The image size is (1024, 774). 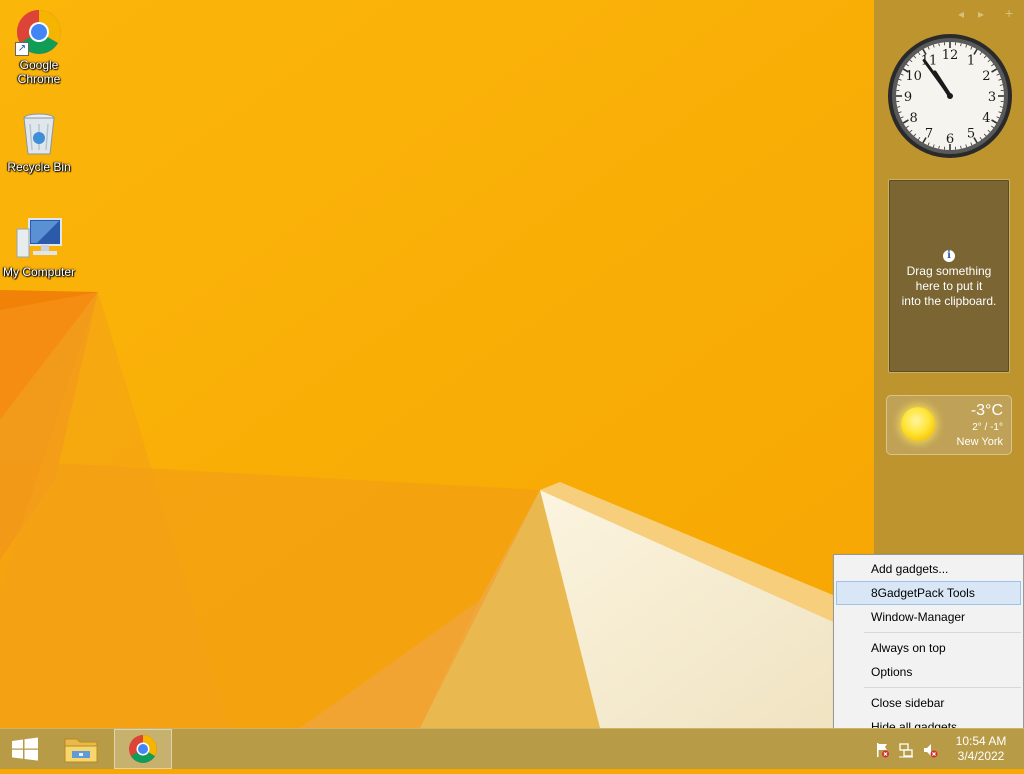 What do you see at coordinates (981, 756) in the screenshot?
I see `taskbar-date: 3/4/2022` at bounding box center [981, 756].